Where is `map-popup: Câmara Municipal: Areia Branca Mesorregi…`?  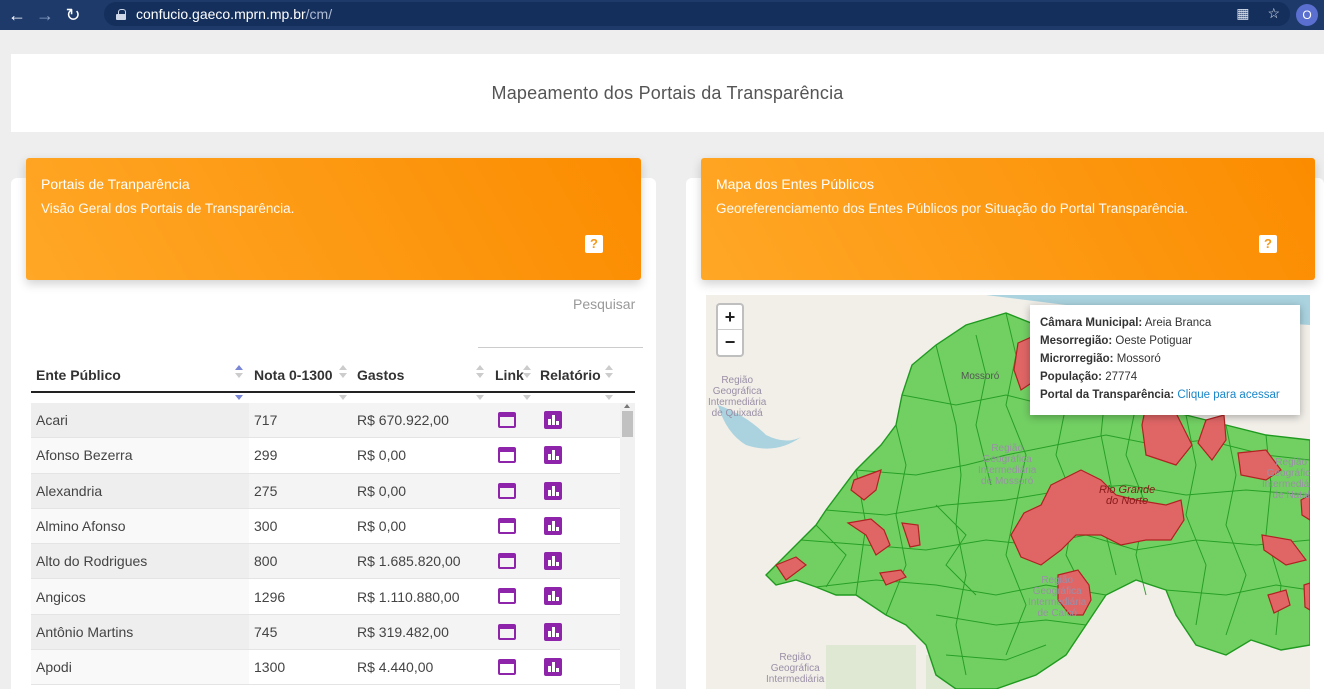 map-popup: Câmara Municipal: Areia Branca Mesorregi… is located at coordinates (1165, 360).